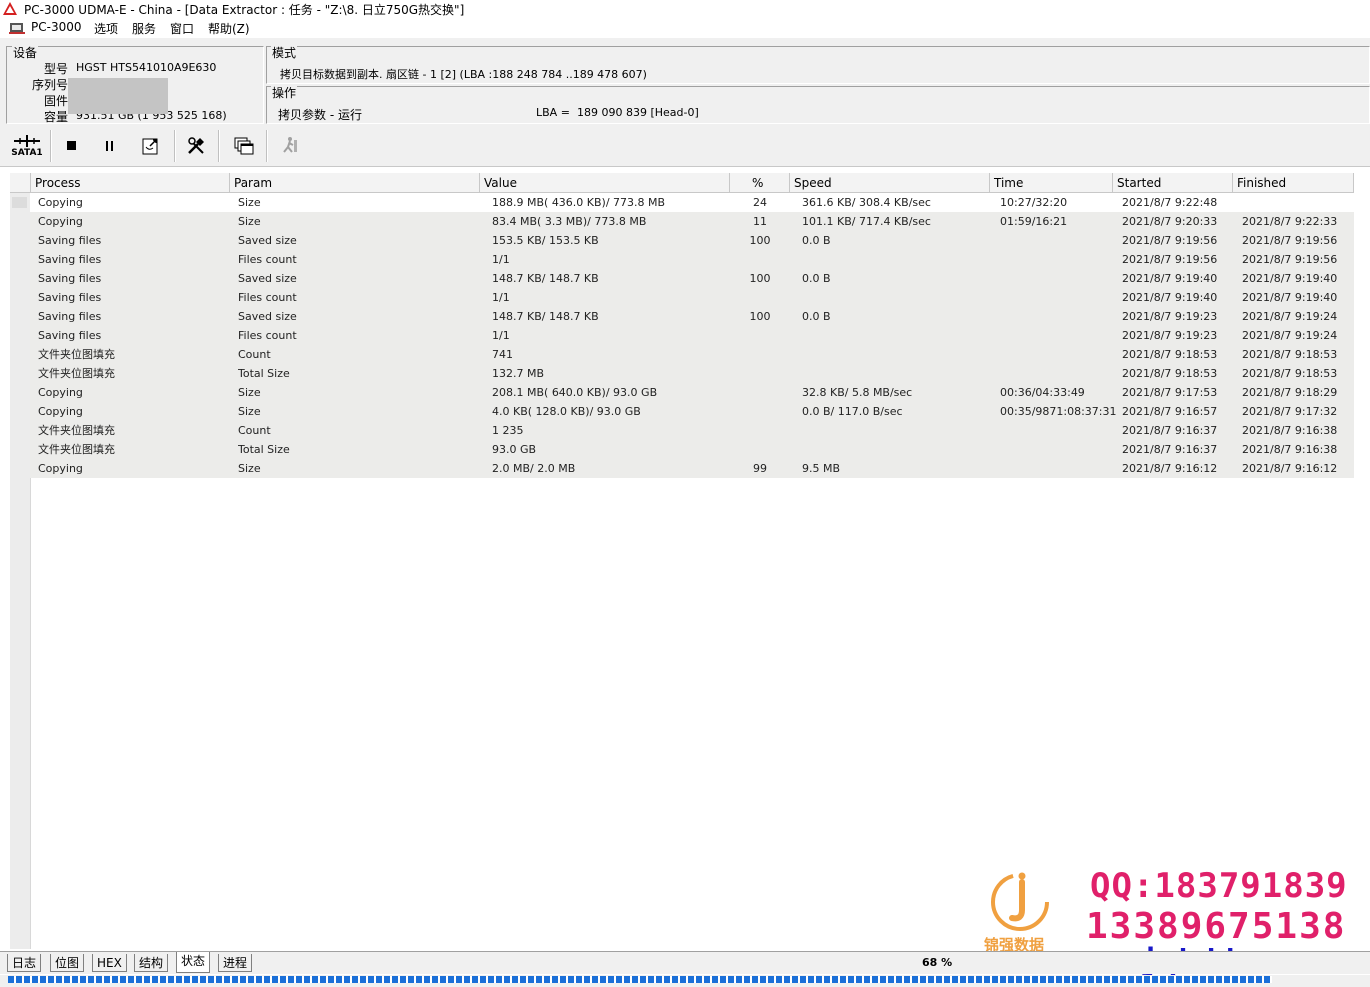  Describe the element at coordinates (1290, 411) in the screenshot. I see `cell-finished: 2021/8/7 9:17:32` at that location.